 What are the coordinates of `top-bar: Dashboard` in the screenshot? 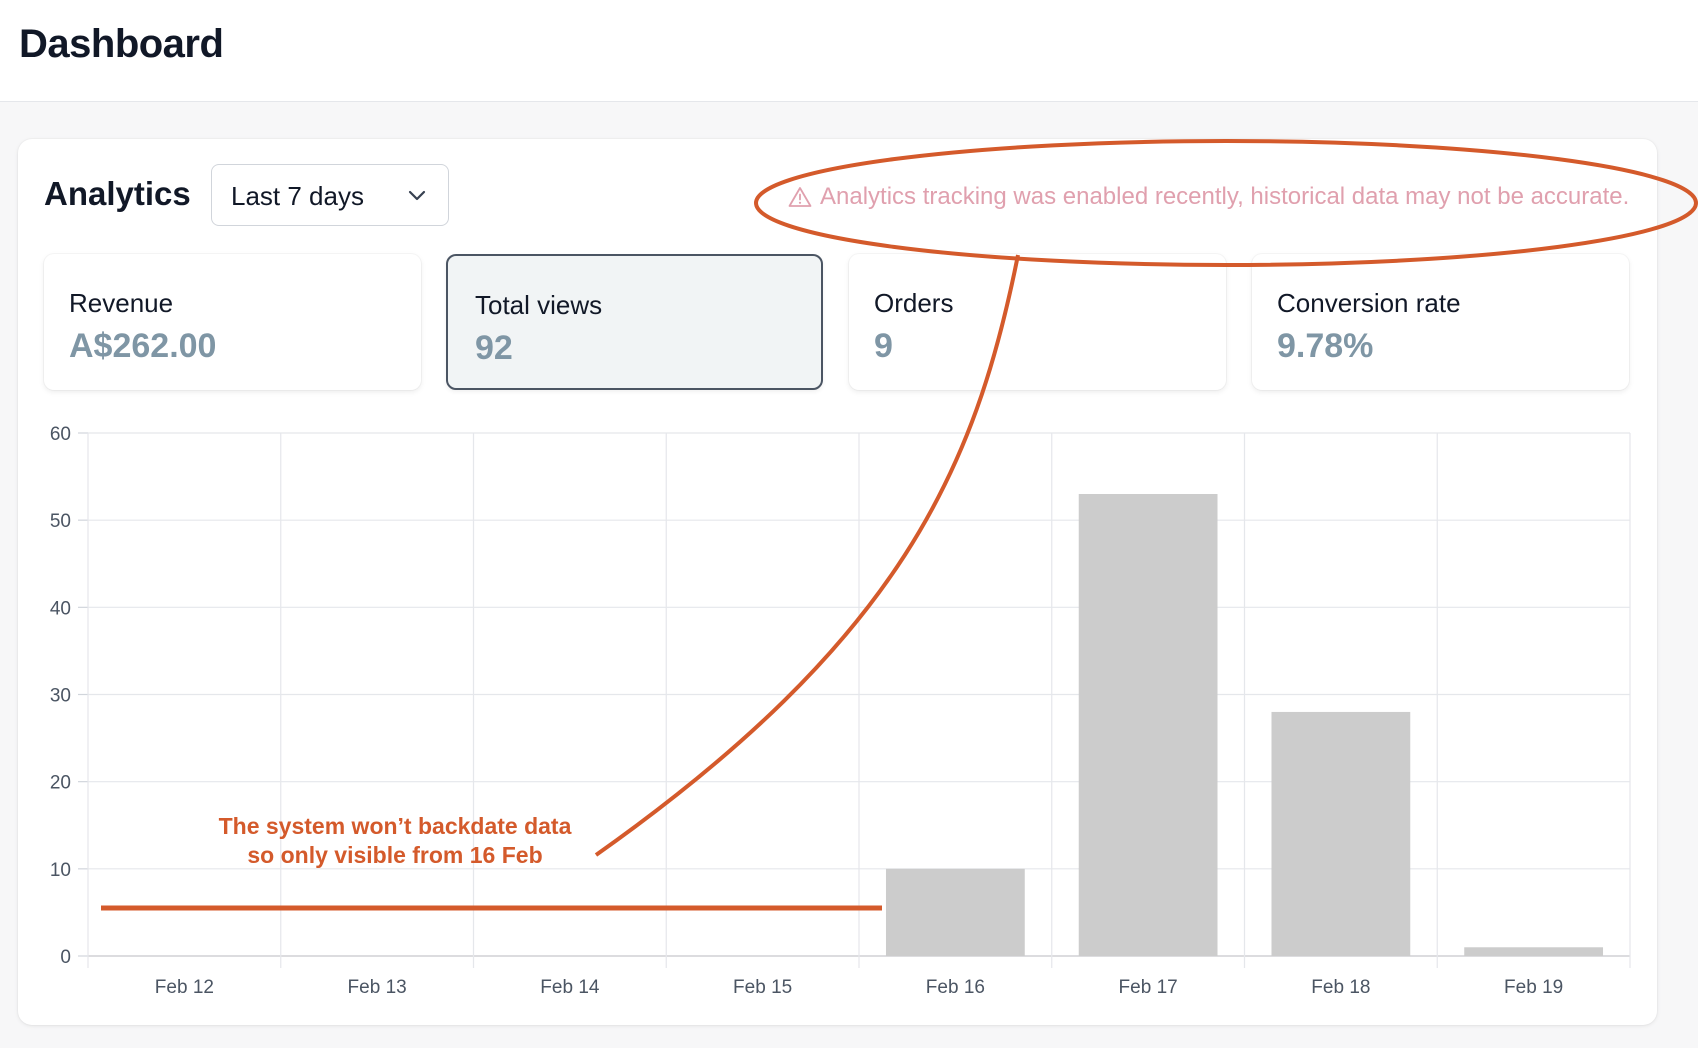 It's located at (849, 51).